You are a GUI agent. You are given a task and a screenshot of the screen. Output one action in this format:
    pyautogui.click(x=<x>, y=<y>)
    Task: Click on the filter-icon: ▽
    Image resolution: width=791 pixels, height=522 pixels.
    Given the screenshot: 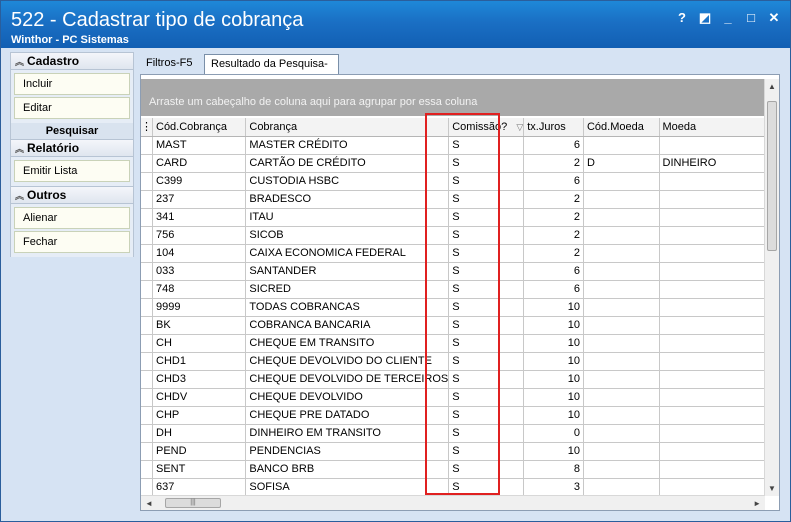 What is the action you would take?
    pyautogui.click(x=519, y=127)
    